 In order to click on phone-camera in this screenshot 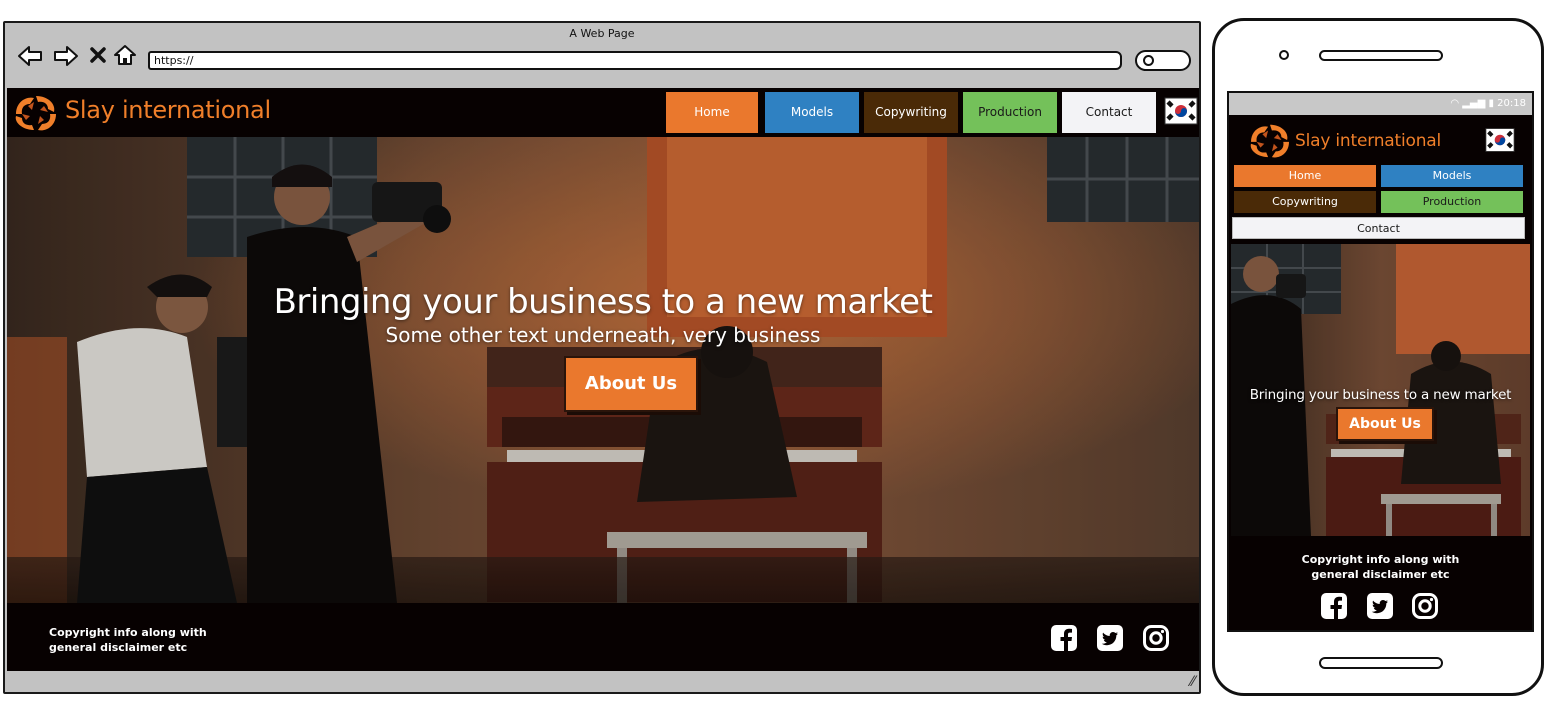, I will do `click(1284, 55)`.